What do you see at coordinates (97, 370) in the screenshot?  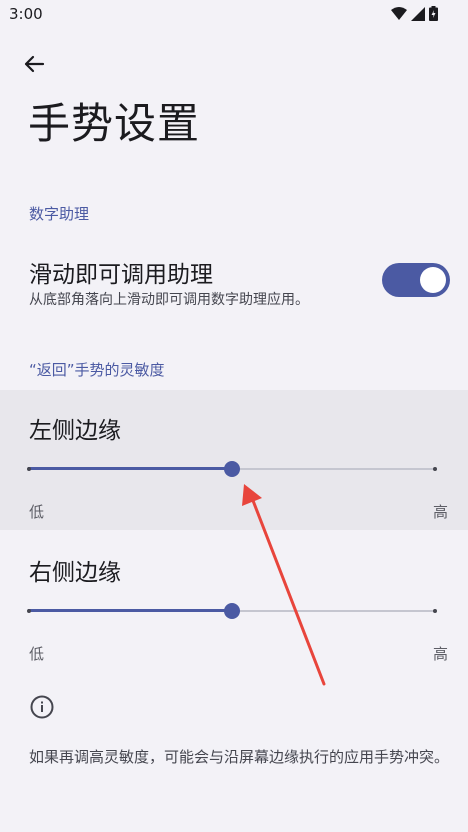 I see `section-header-back-sensitivity: “返回”手势的灵敏度` at bounding box center [97, 370].